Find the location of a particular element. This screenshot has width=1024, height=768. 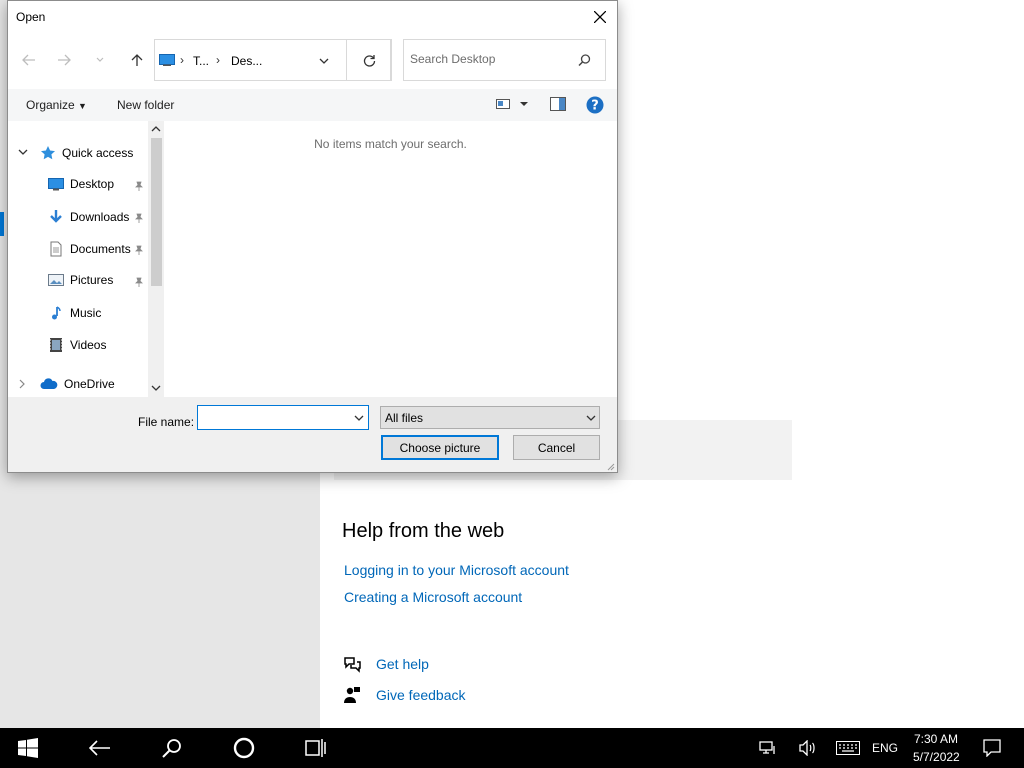

volume-icon is located at coordinates (807, 748).